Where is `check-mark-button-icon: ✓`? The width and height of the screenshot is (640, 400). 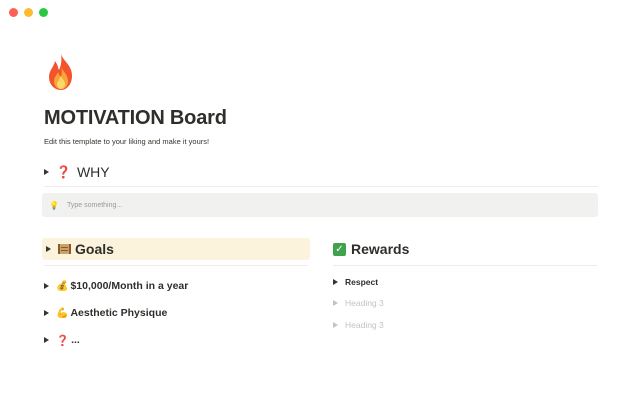
check-mark-button-icon: ✓ is located at coordinates (339, 249).